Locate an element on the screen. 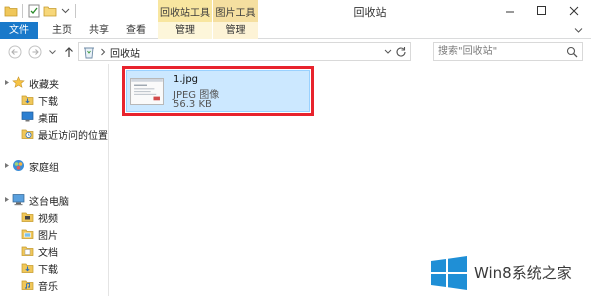 The width and height of the screenshot is (591, 296). pictures-folder-icon is located at coordinates (27, 234).